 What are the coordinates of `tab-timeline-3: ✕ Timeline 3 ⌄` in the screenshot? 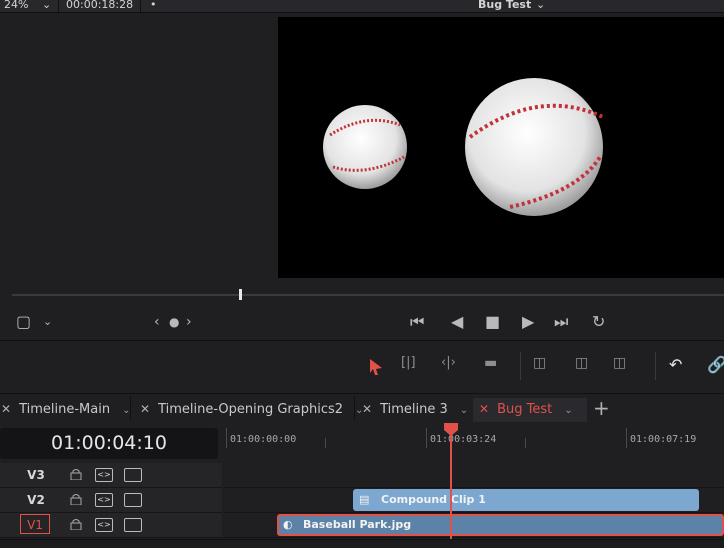 It's located at (415, 410).